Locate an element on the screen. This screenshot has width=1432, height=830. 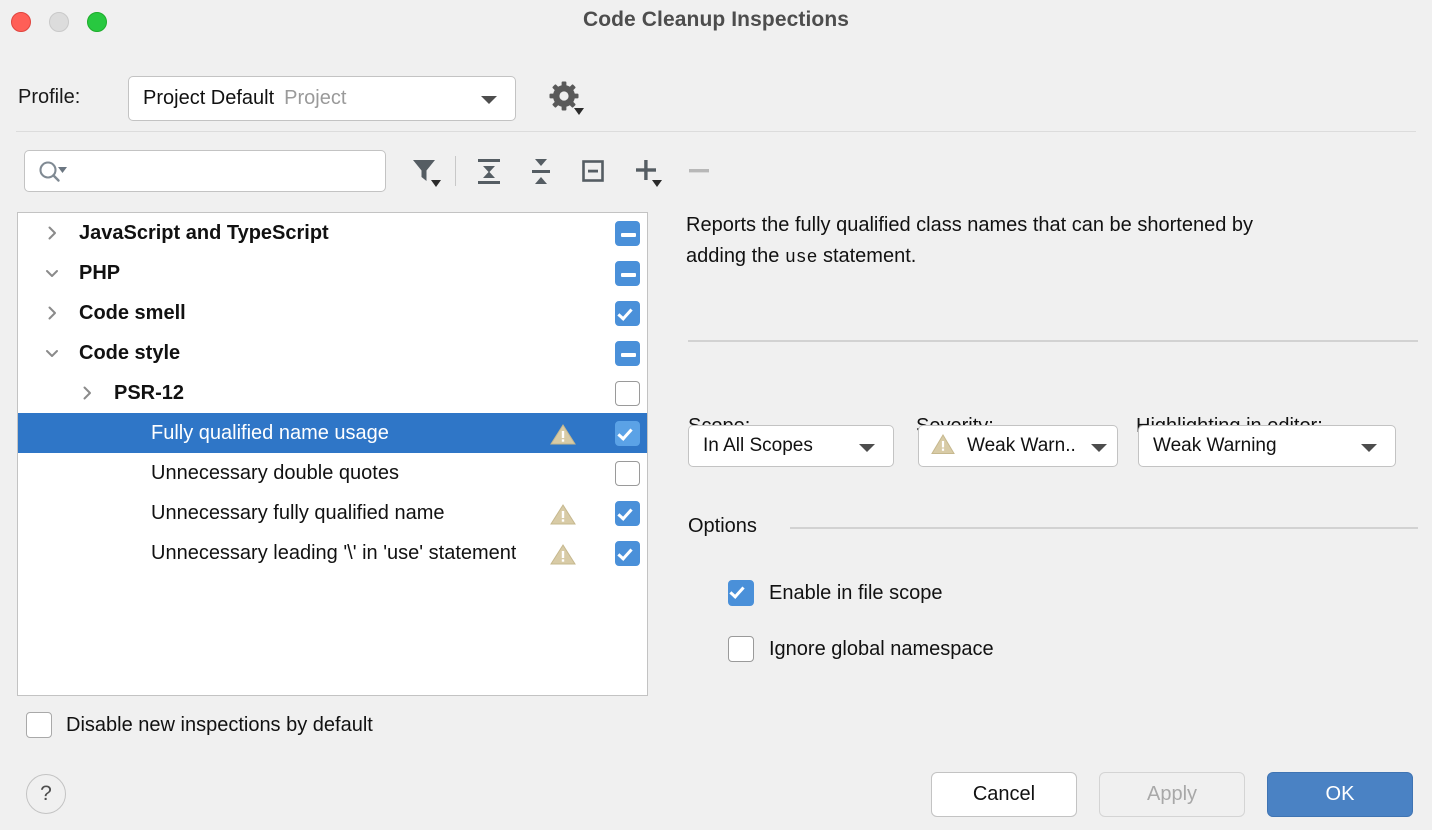
severity-select: Weak Warn.. is located at coordinates (1018, 446).